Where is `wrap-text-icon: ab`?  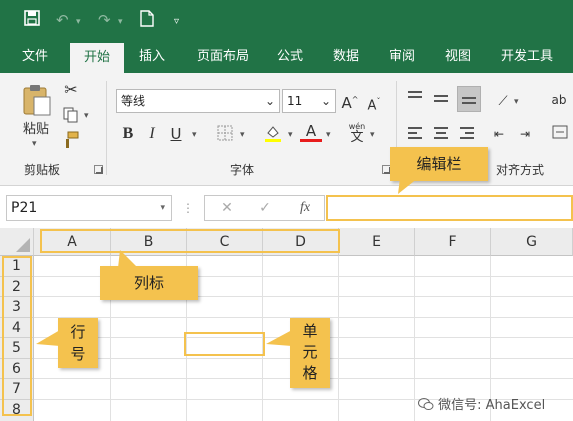 wrap-text-icon: ab is located at coordinates (559, 100).